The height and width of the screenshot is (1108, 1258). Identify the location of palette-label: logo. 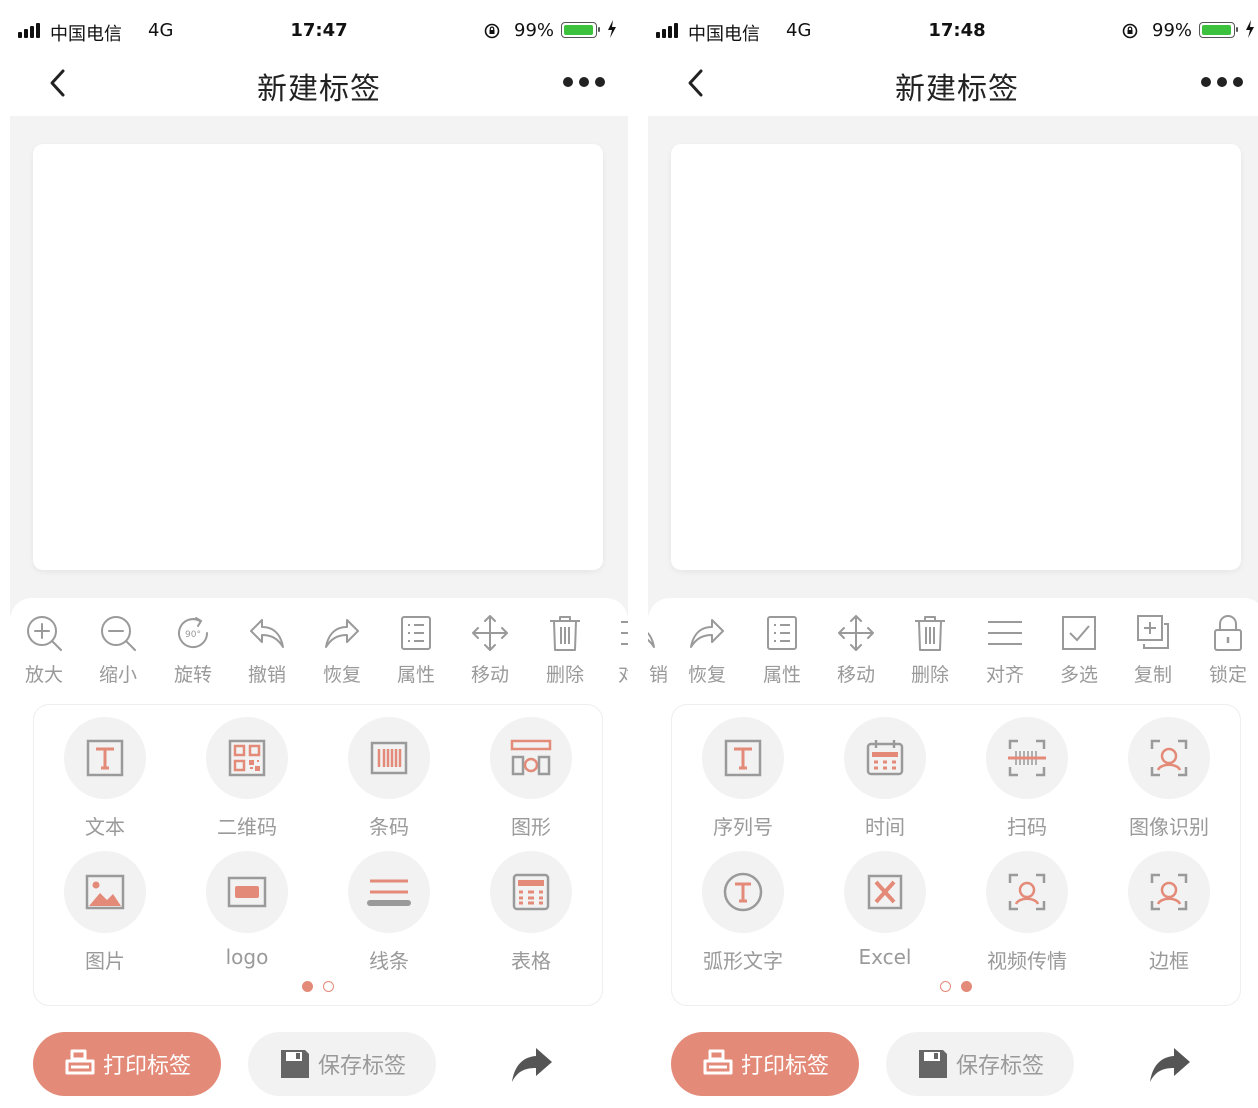
(247, 957).